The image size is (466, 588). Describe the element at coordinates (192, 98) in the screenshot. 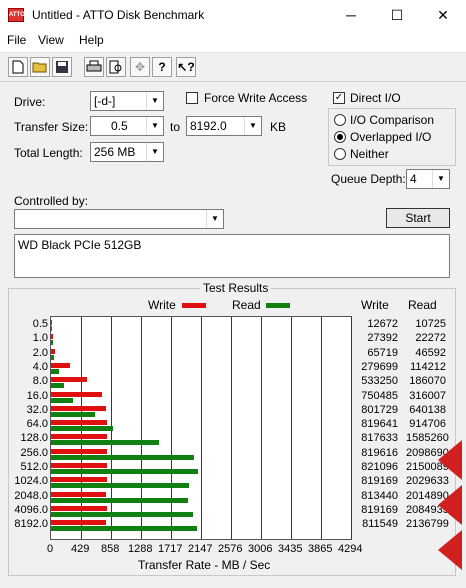

I see `force-write-checkbox` at that location.